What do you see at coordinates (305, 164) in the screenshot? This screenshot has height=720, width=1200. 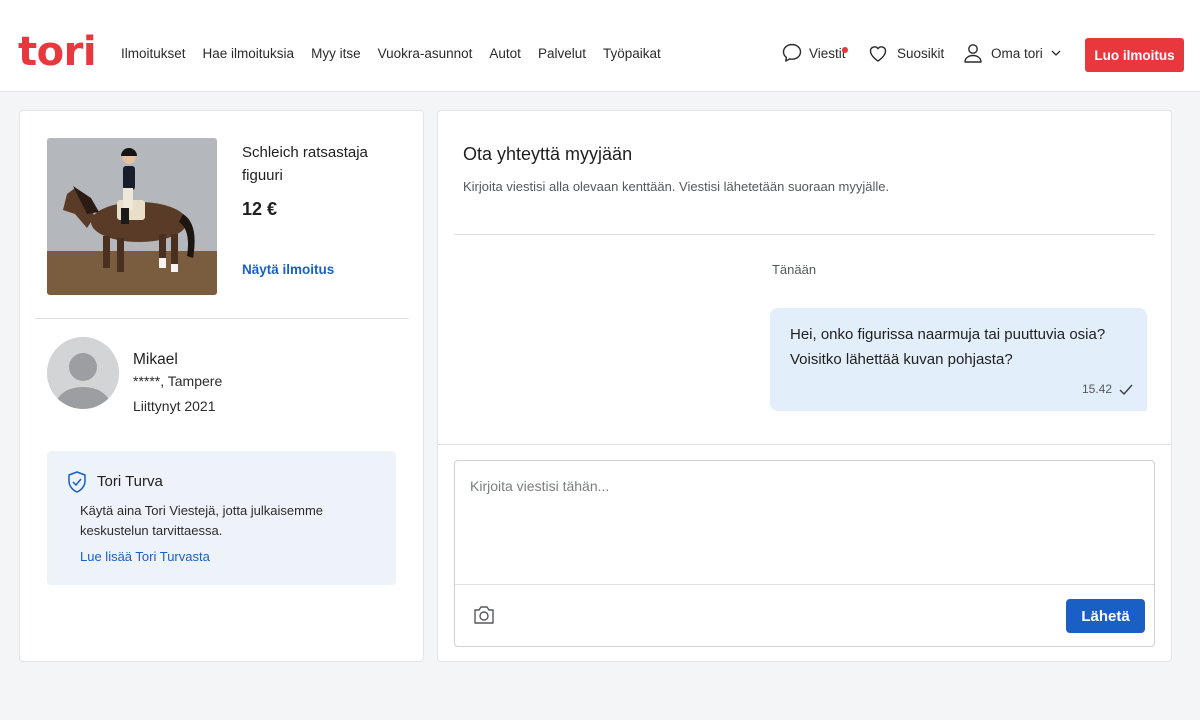 I see `listing-title: Schleich ratsastaja figuuri` at bounding box center [305, 164].